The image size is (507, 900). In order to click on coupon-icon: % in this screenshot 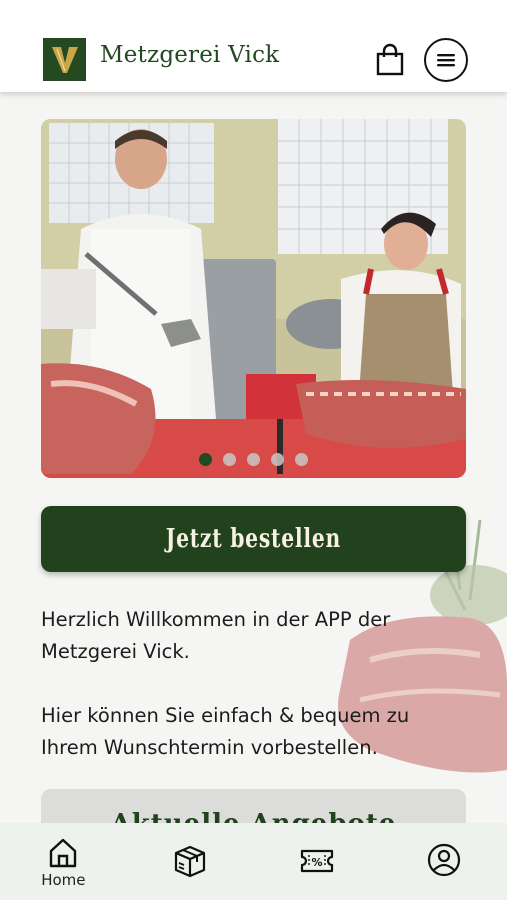, I will do `click(316, 861)`.